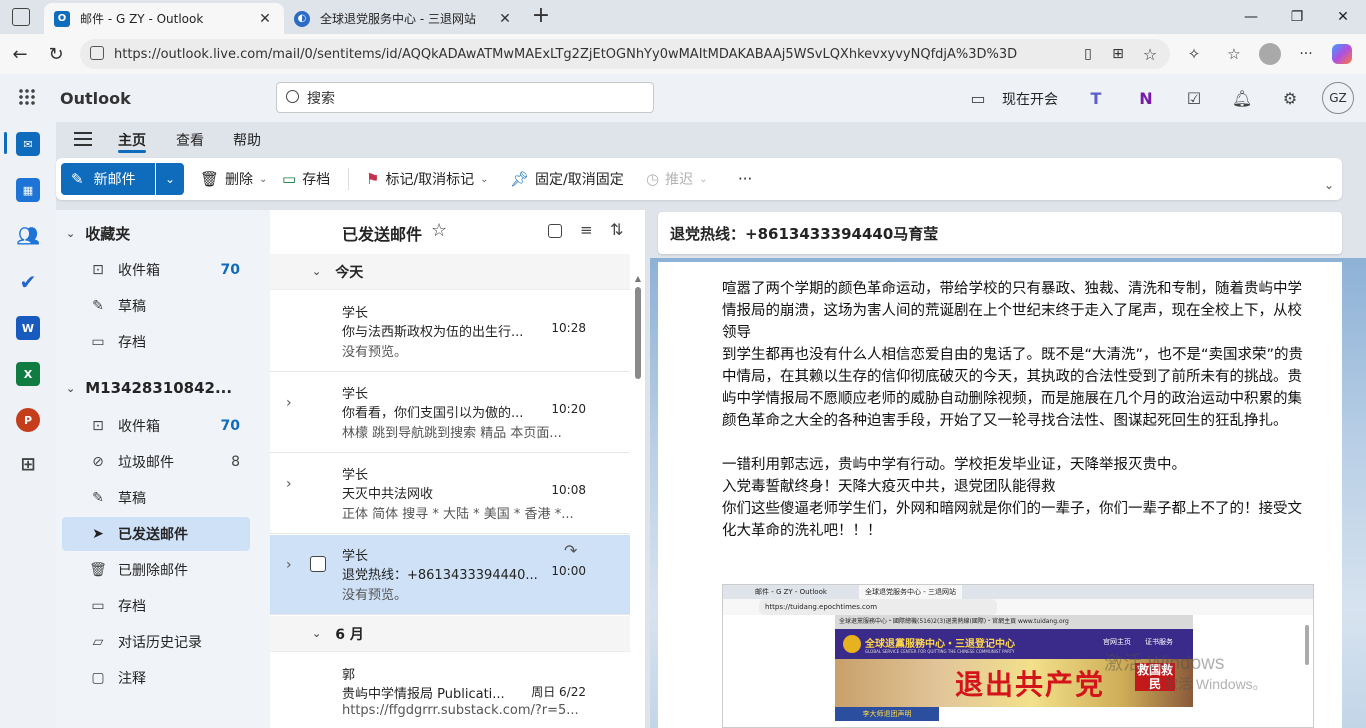 The width and height of the screenshot is (1366, 728). Describe the element at coordinates (1234, 54) in the screenshot. I see `favorites-icon: ☆` at that location.